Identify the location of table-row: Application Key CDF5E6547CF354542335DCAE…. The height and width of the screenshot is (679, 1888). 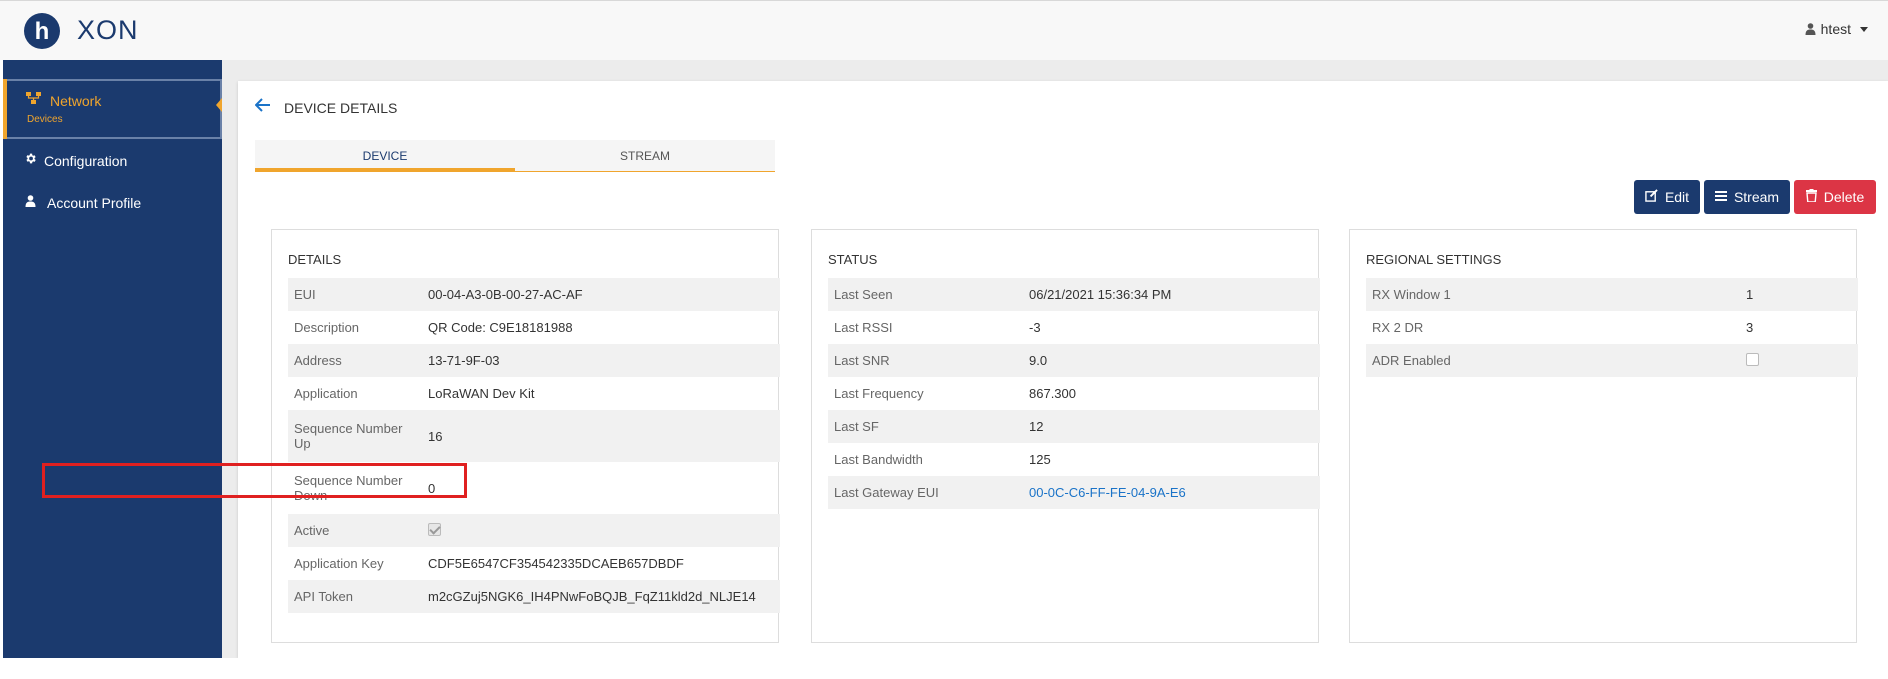
(534, 563).